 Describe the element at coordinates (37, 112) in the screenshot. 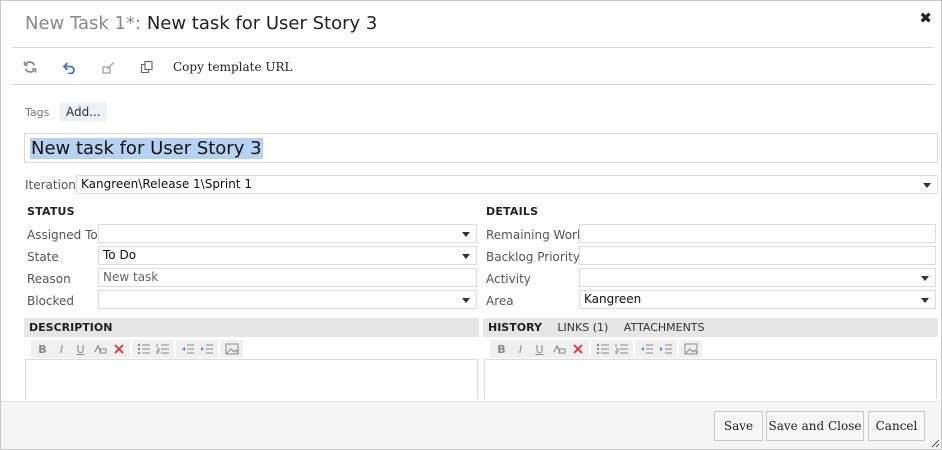

I see `tags-label: Tags` at that location.